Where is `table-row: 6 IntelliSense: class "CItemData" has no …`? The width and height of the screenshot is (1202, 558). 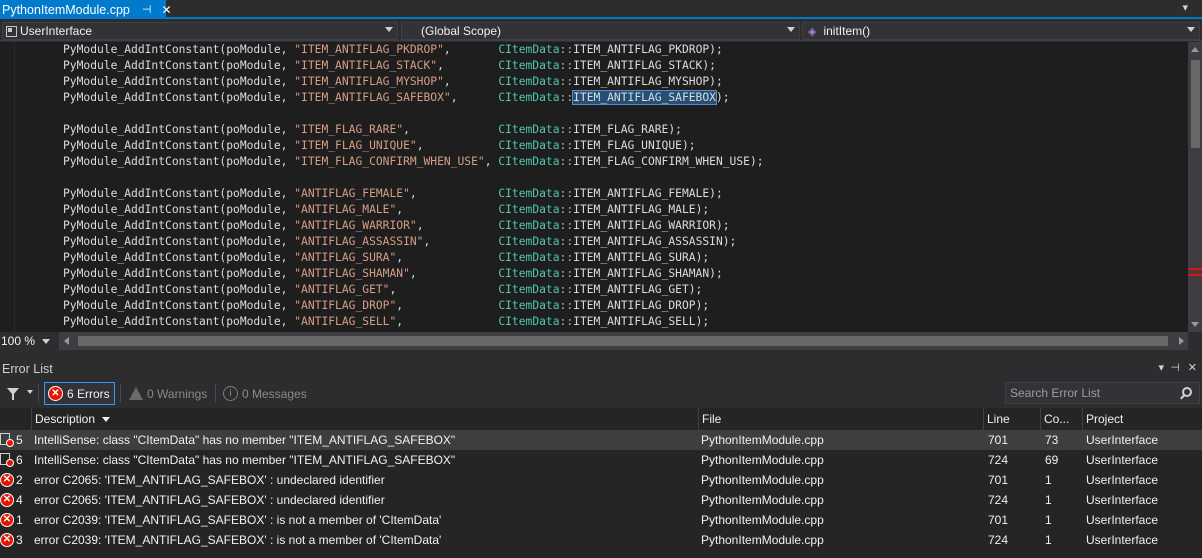 table-row: 6 IntelliSense: class "CItemData" has no … is located at coordinates (601, 460).